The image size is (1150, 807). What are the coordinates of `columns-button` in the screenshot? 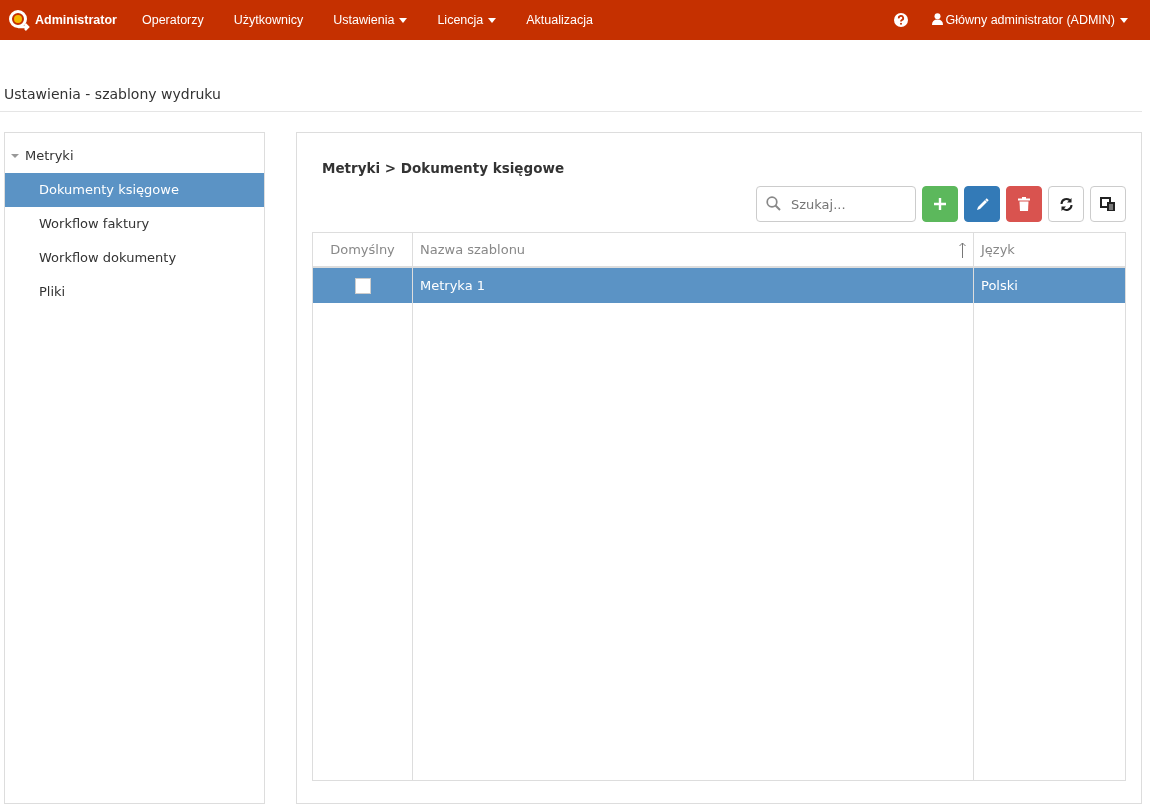 It's located at (1108, 204).